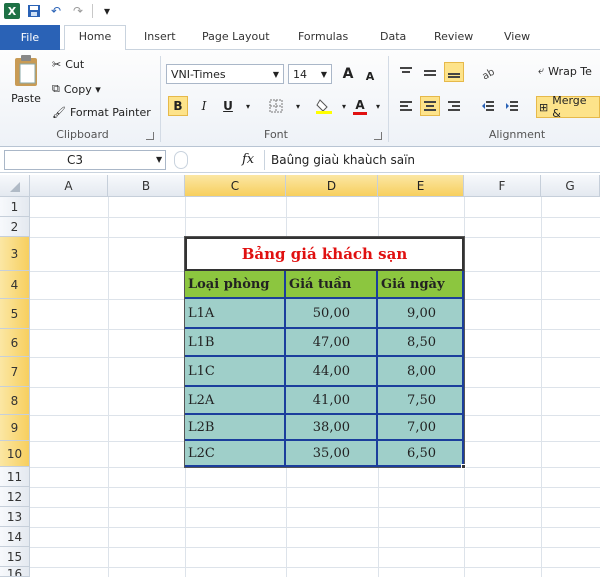  What do you see at coordinates (324, 254) in the screenshot?
I see `table-title: Bảng giá khách sạn` at bounding box center [324, 254].